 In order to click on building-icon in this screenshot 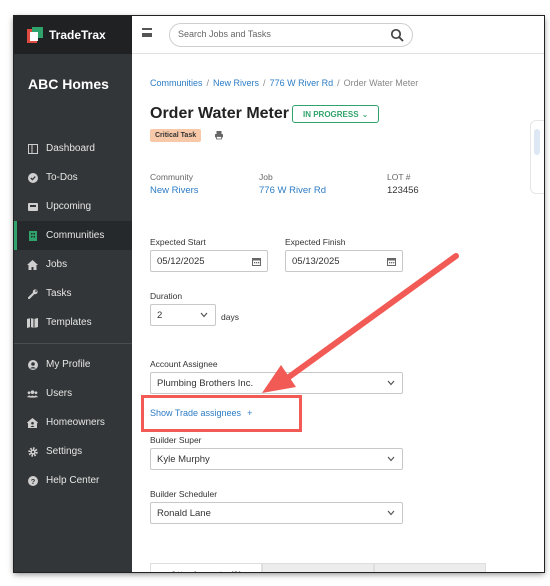, I will do `click(32, 235)`.